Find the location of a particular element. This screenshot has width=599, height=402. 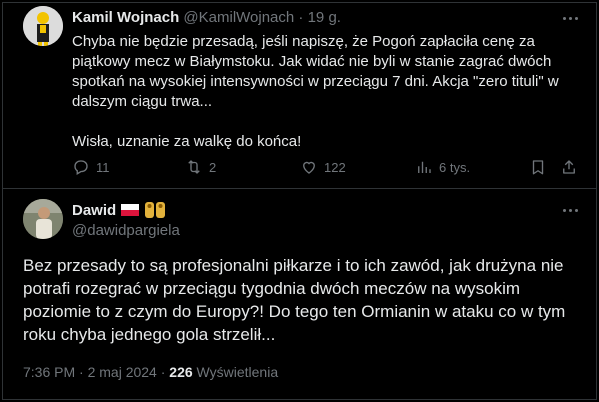

tweet2-view-count: 226 is located at coordinates (181, 372).